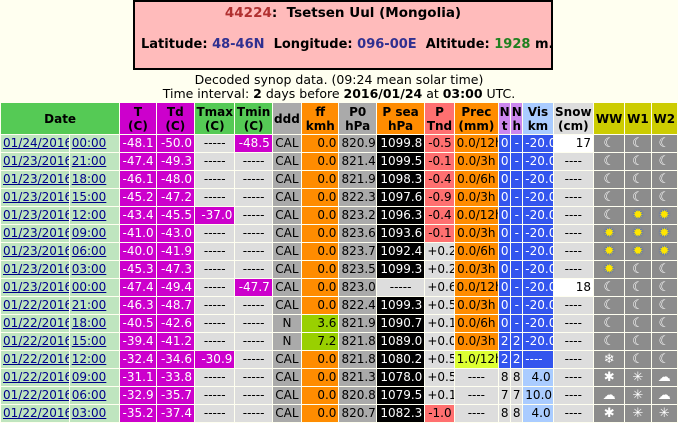 Image resolution: width=678 pixels, height=423 pixels. Describe the element at coordinates (400, 323) in the screenshot. I see `sea-pressure-cell: 1090.7` at that location.